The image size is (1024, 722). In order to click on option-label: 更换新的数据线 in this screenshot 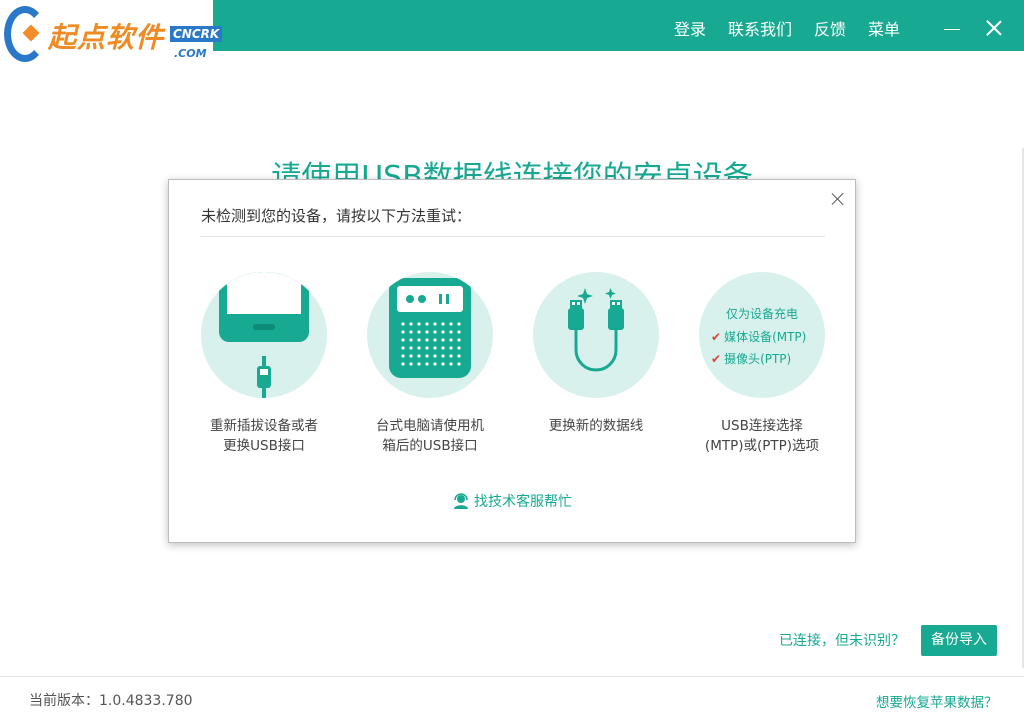, I will do `click(596, 426)`.